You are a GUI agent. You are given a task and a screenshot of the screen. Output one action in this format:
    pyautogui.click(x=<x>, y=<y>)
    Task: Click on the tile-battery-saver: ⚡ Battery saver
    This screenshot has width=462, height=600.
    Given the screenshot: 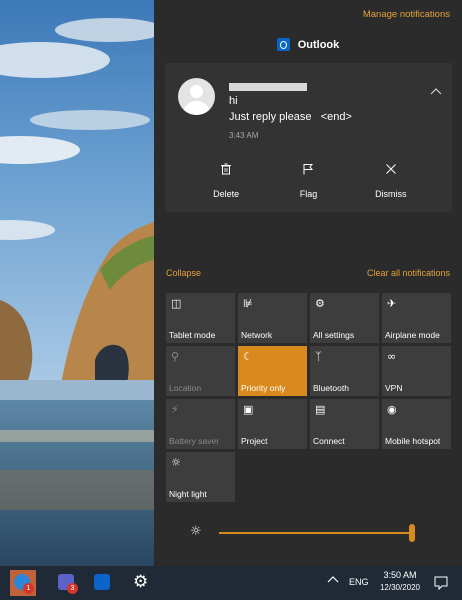 What is the action you would take?
    pyautogui.click(x=200, y=424)
    